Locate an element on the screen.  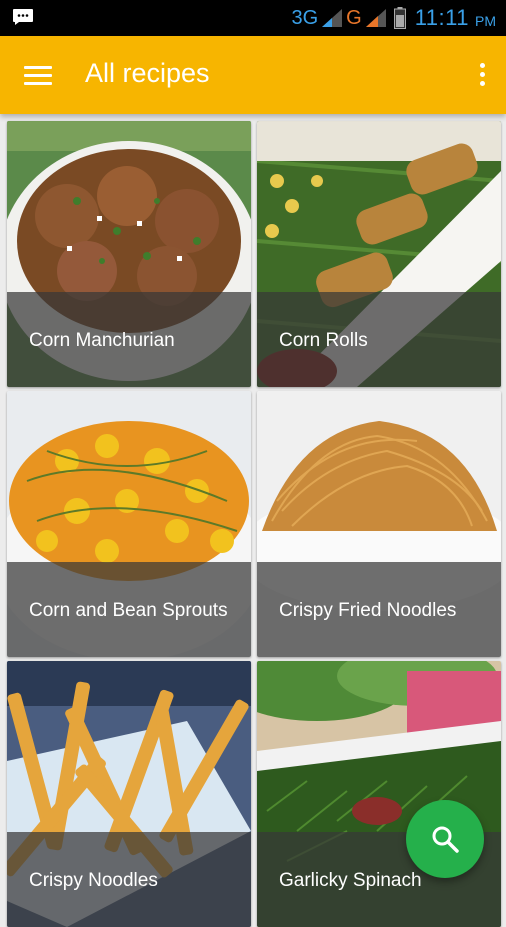
recipe-card: Corn and Bean Sprouts is located at coordinates (129, 524).